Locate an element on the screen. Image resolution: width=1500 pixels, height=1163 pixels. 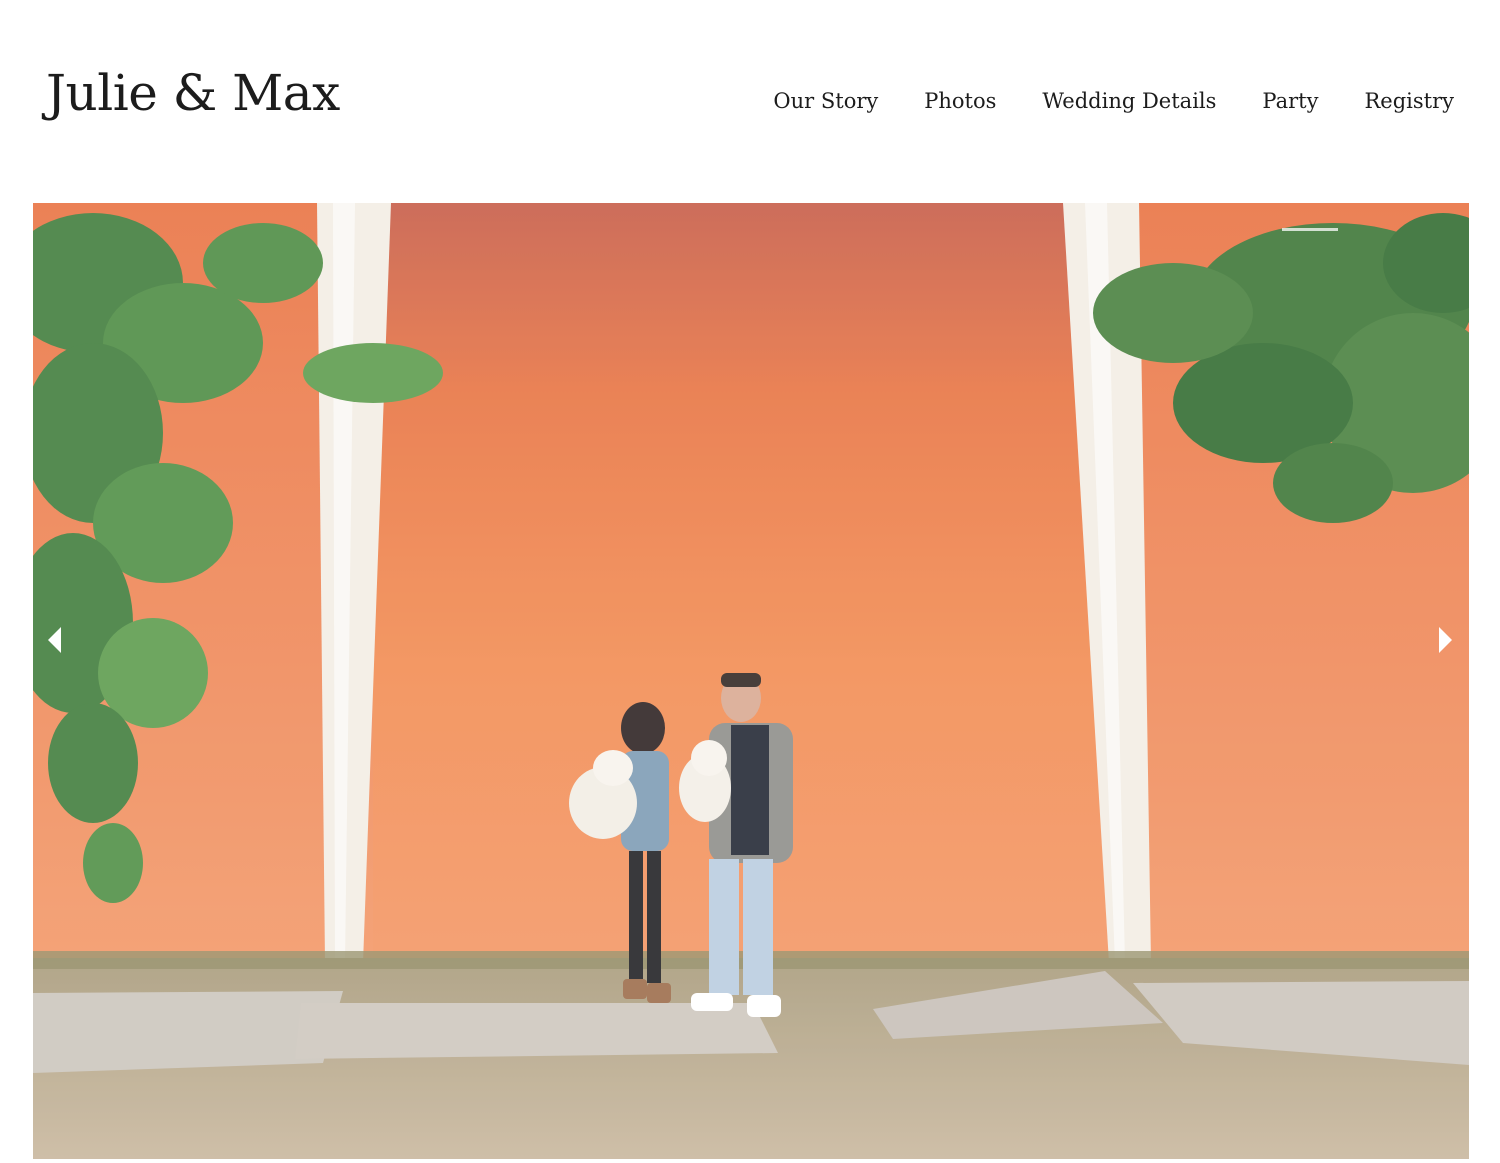
previous-slide-button is located at coordinates (55, 642).